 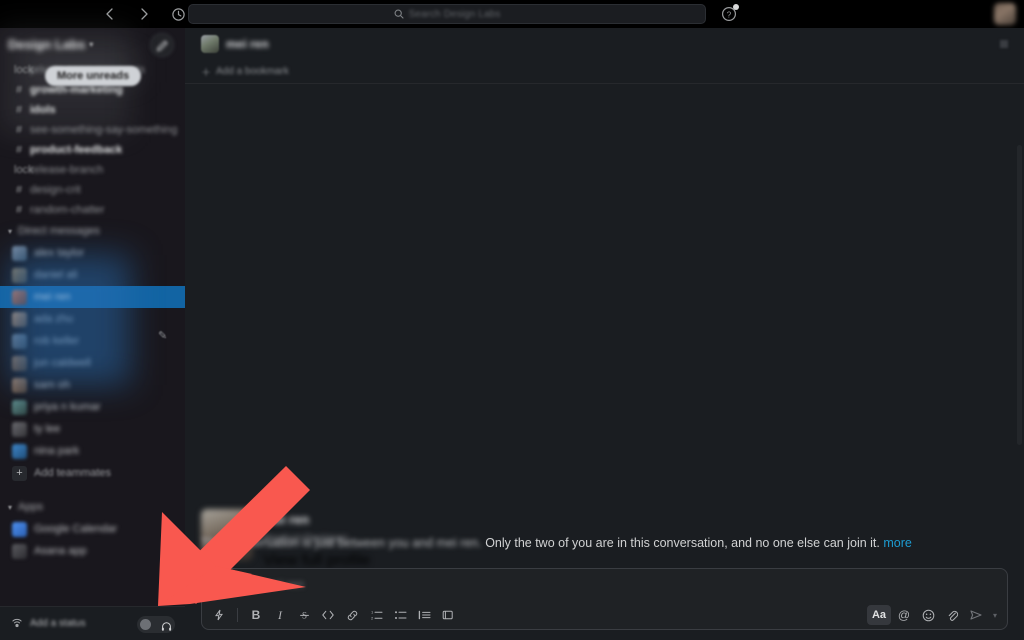 What do you see at coordinates (92, 363) in the screenshot?
I see `sidebar-dm-item: jun caldwell` at bounding box center [92, 363].